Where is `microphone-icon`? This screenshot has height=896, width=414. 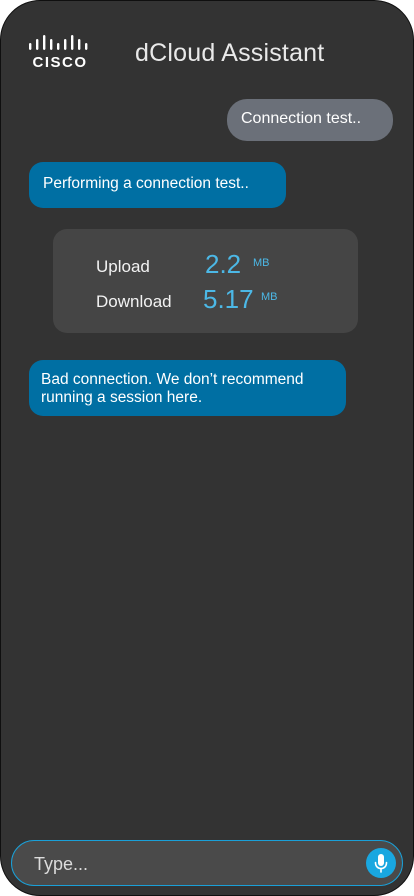
microphone-icon is located at coordinates (381, 863).